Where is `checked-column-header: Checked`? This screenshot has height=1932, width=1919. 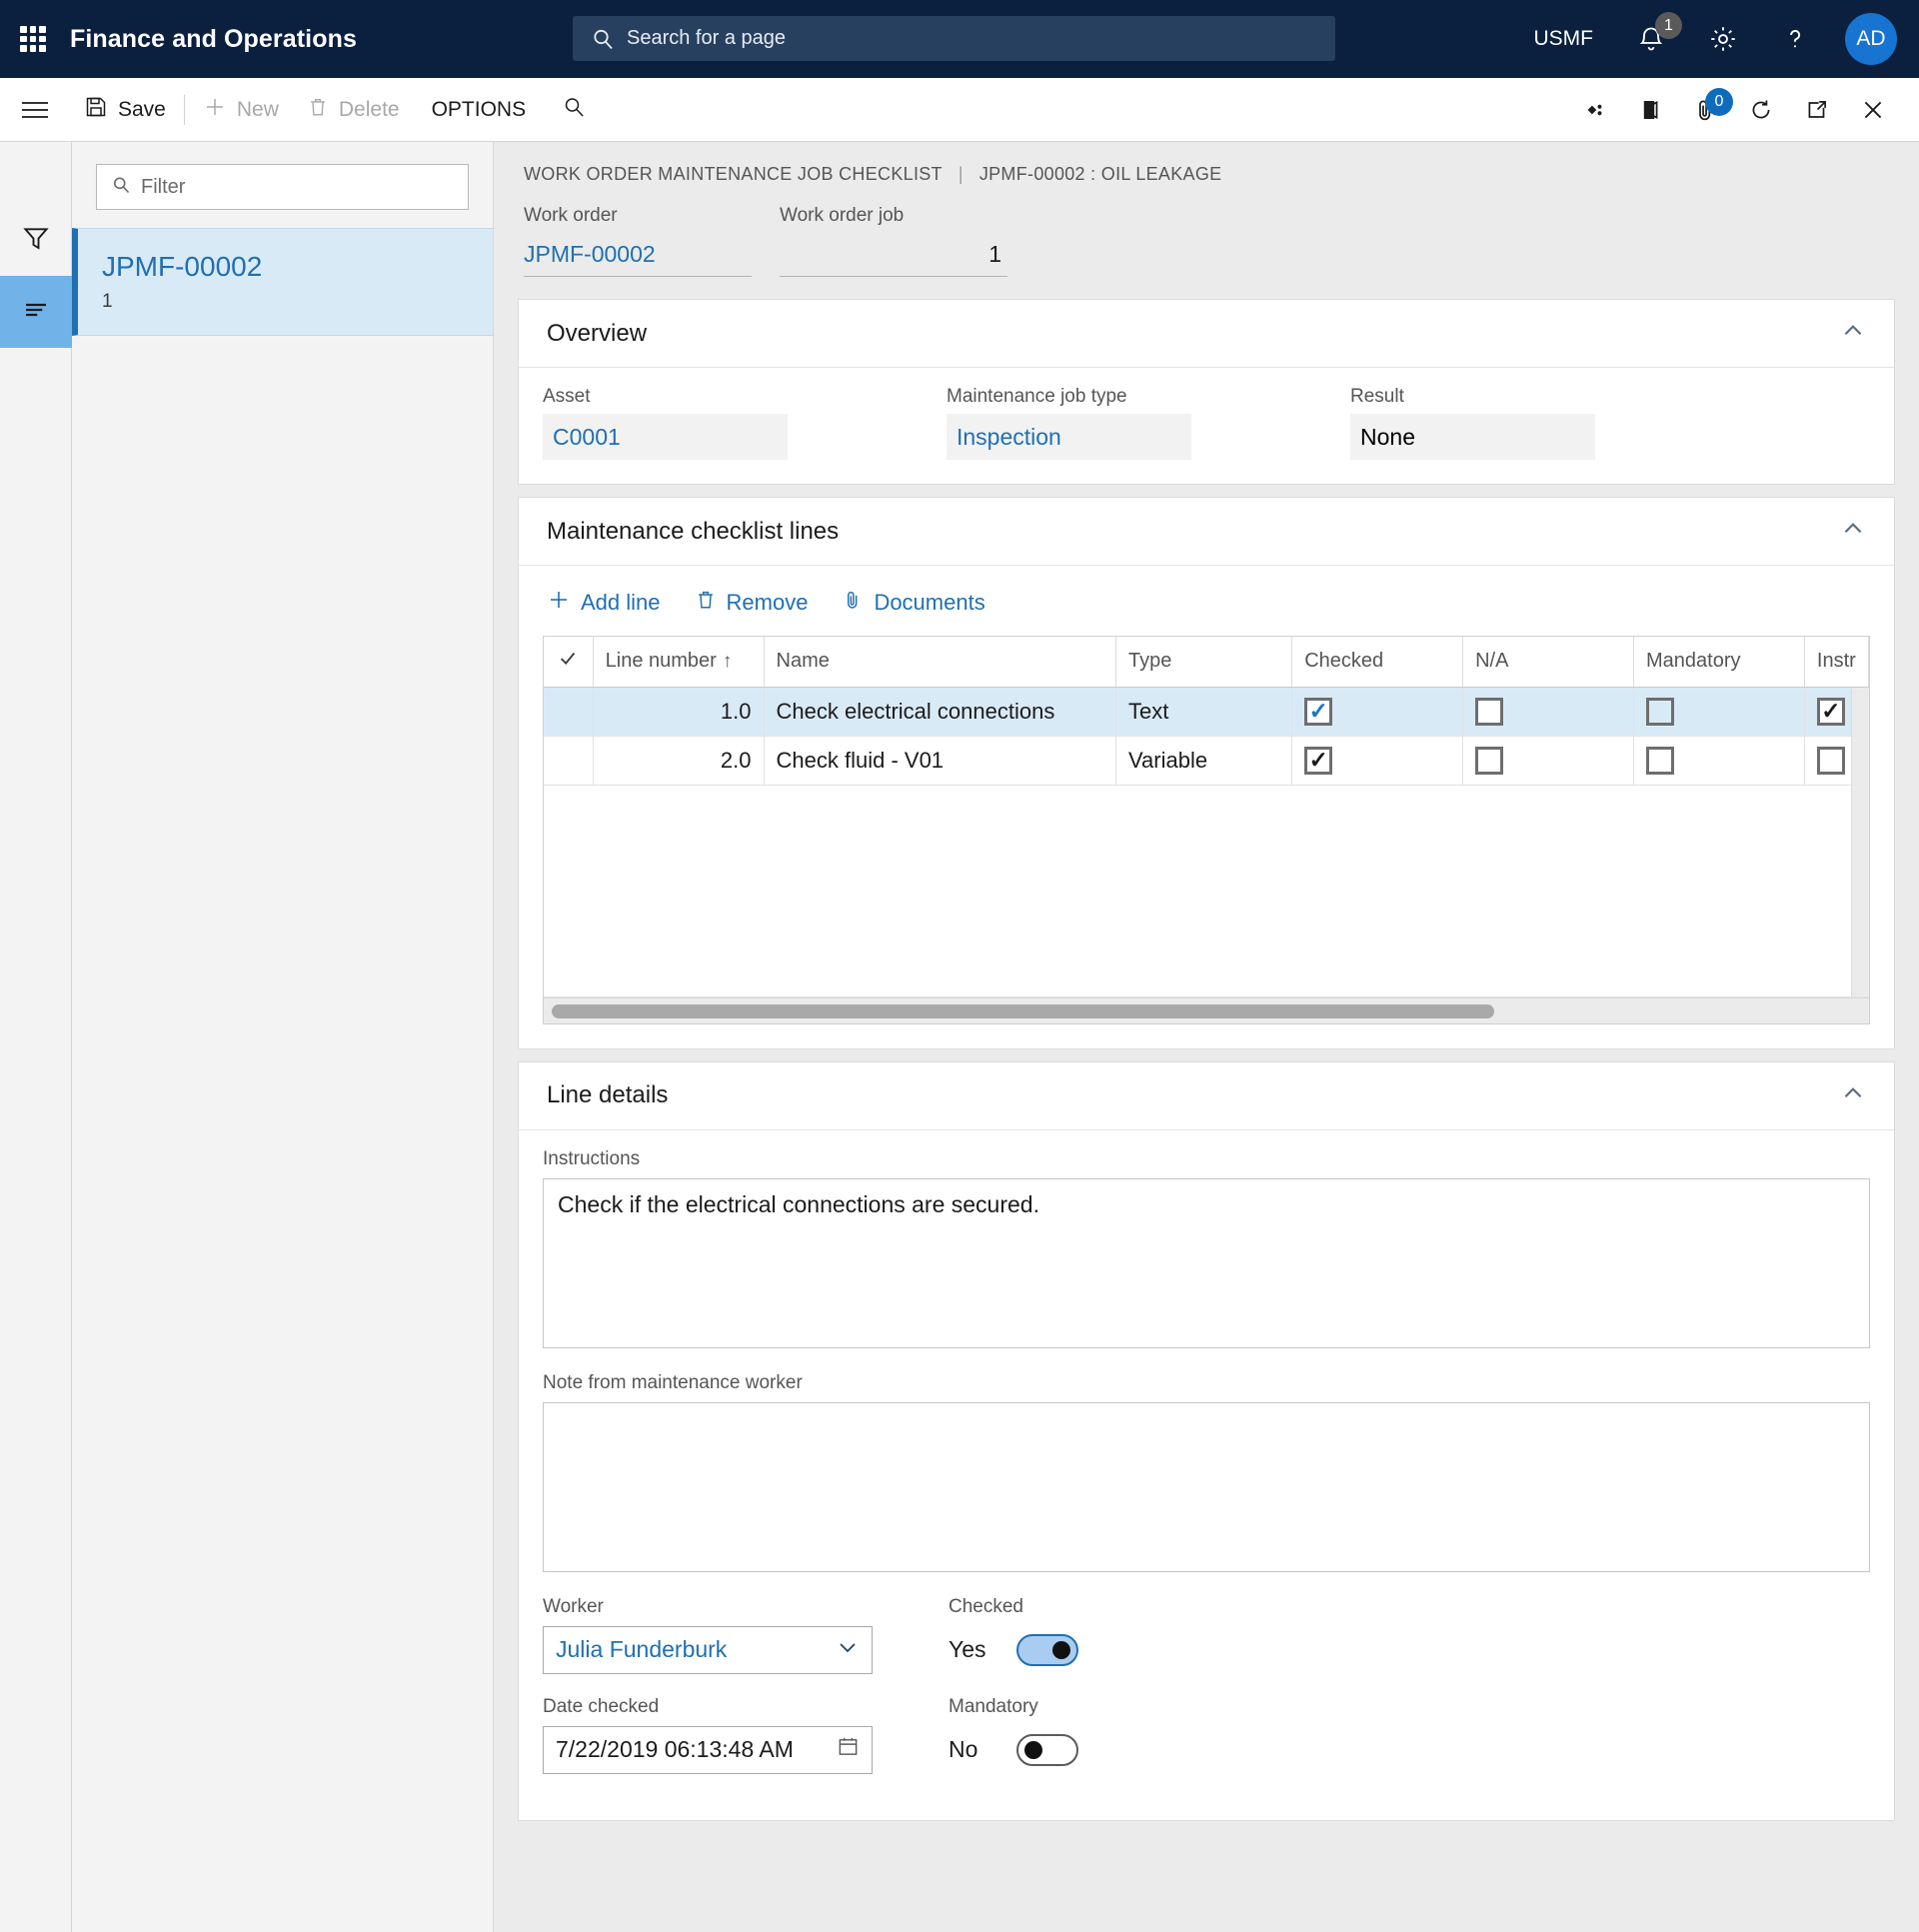
checked-column-header: Checked is located at coordinates (1378, 662).